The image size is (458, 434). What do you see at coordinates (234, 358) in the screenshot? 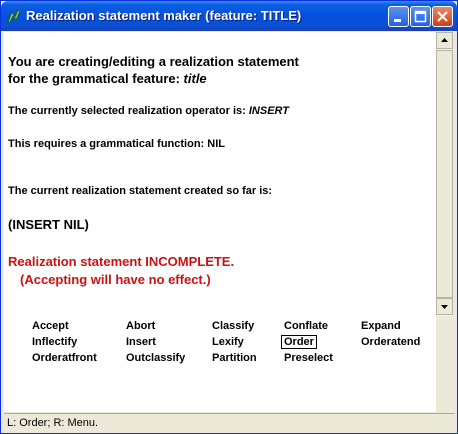
I see `op-partition: Partition` at bounding box center [234, 358].